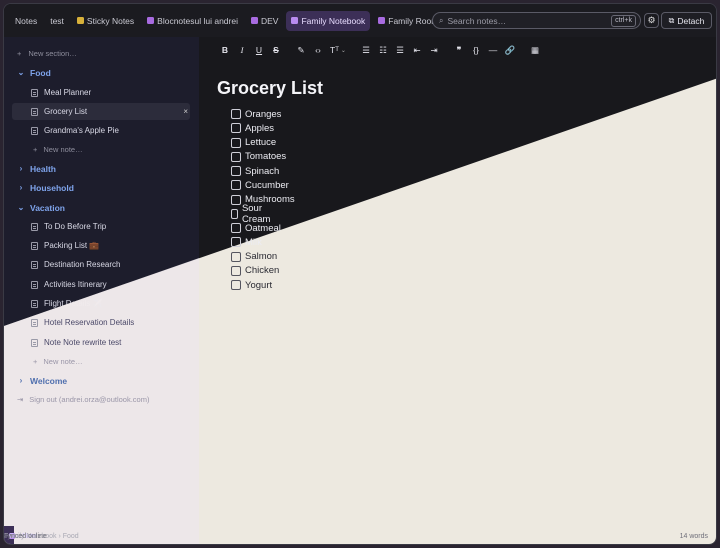  What do you see at coordinates (267, 185) in the screenshot?
I see `checklist-item-label: Cucumber` at bounding box center [267, 185].